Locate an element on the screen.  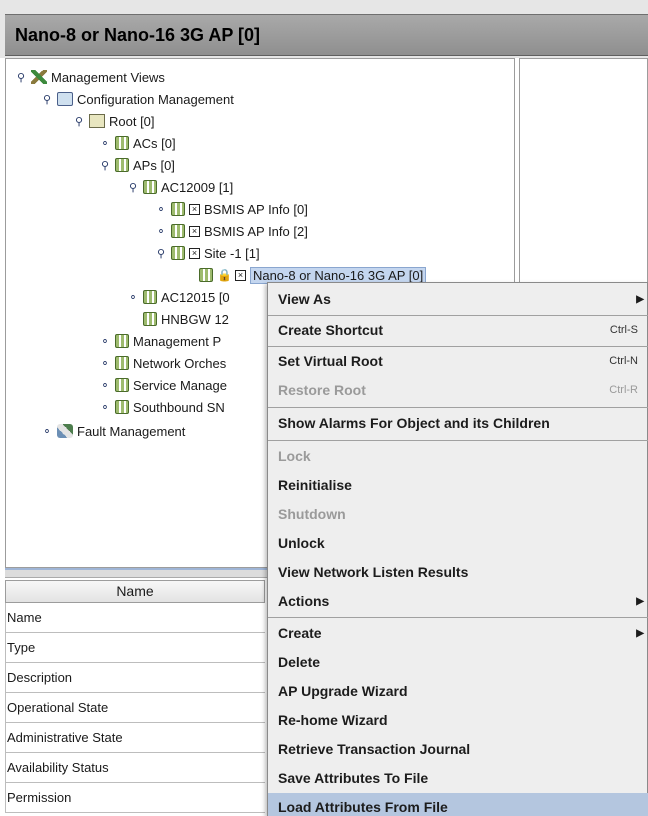
tree-node-fault-management: ⚬ Fault Management is located at coordinates (112, 431).